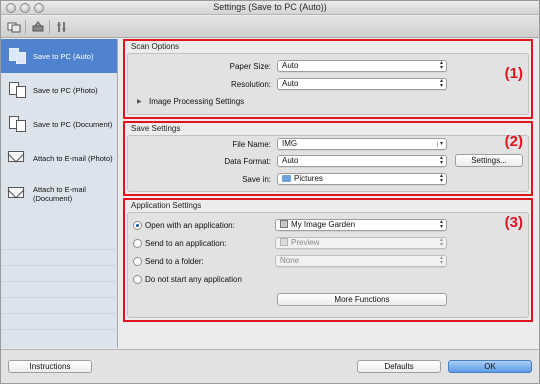  Describe the element at coordinates (270, 27) in the screenshot. I see `toolbar` at that location.